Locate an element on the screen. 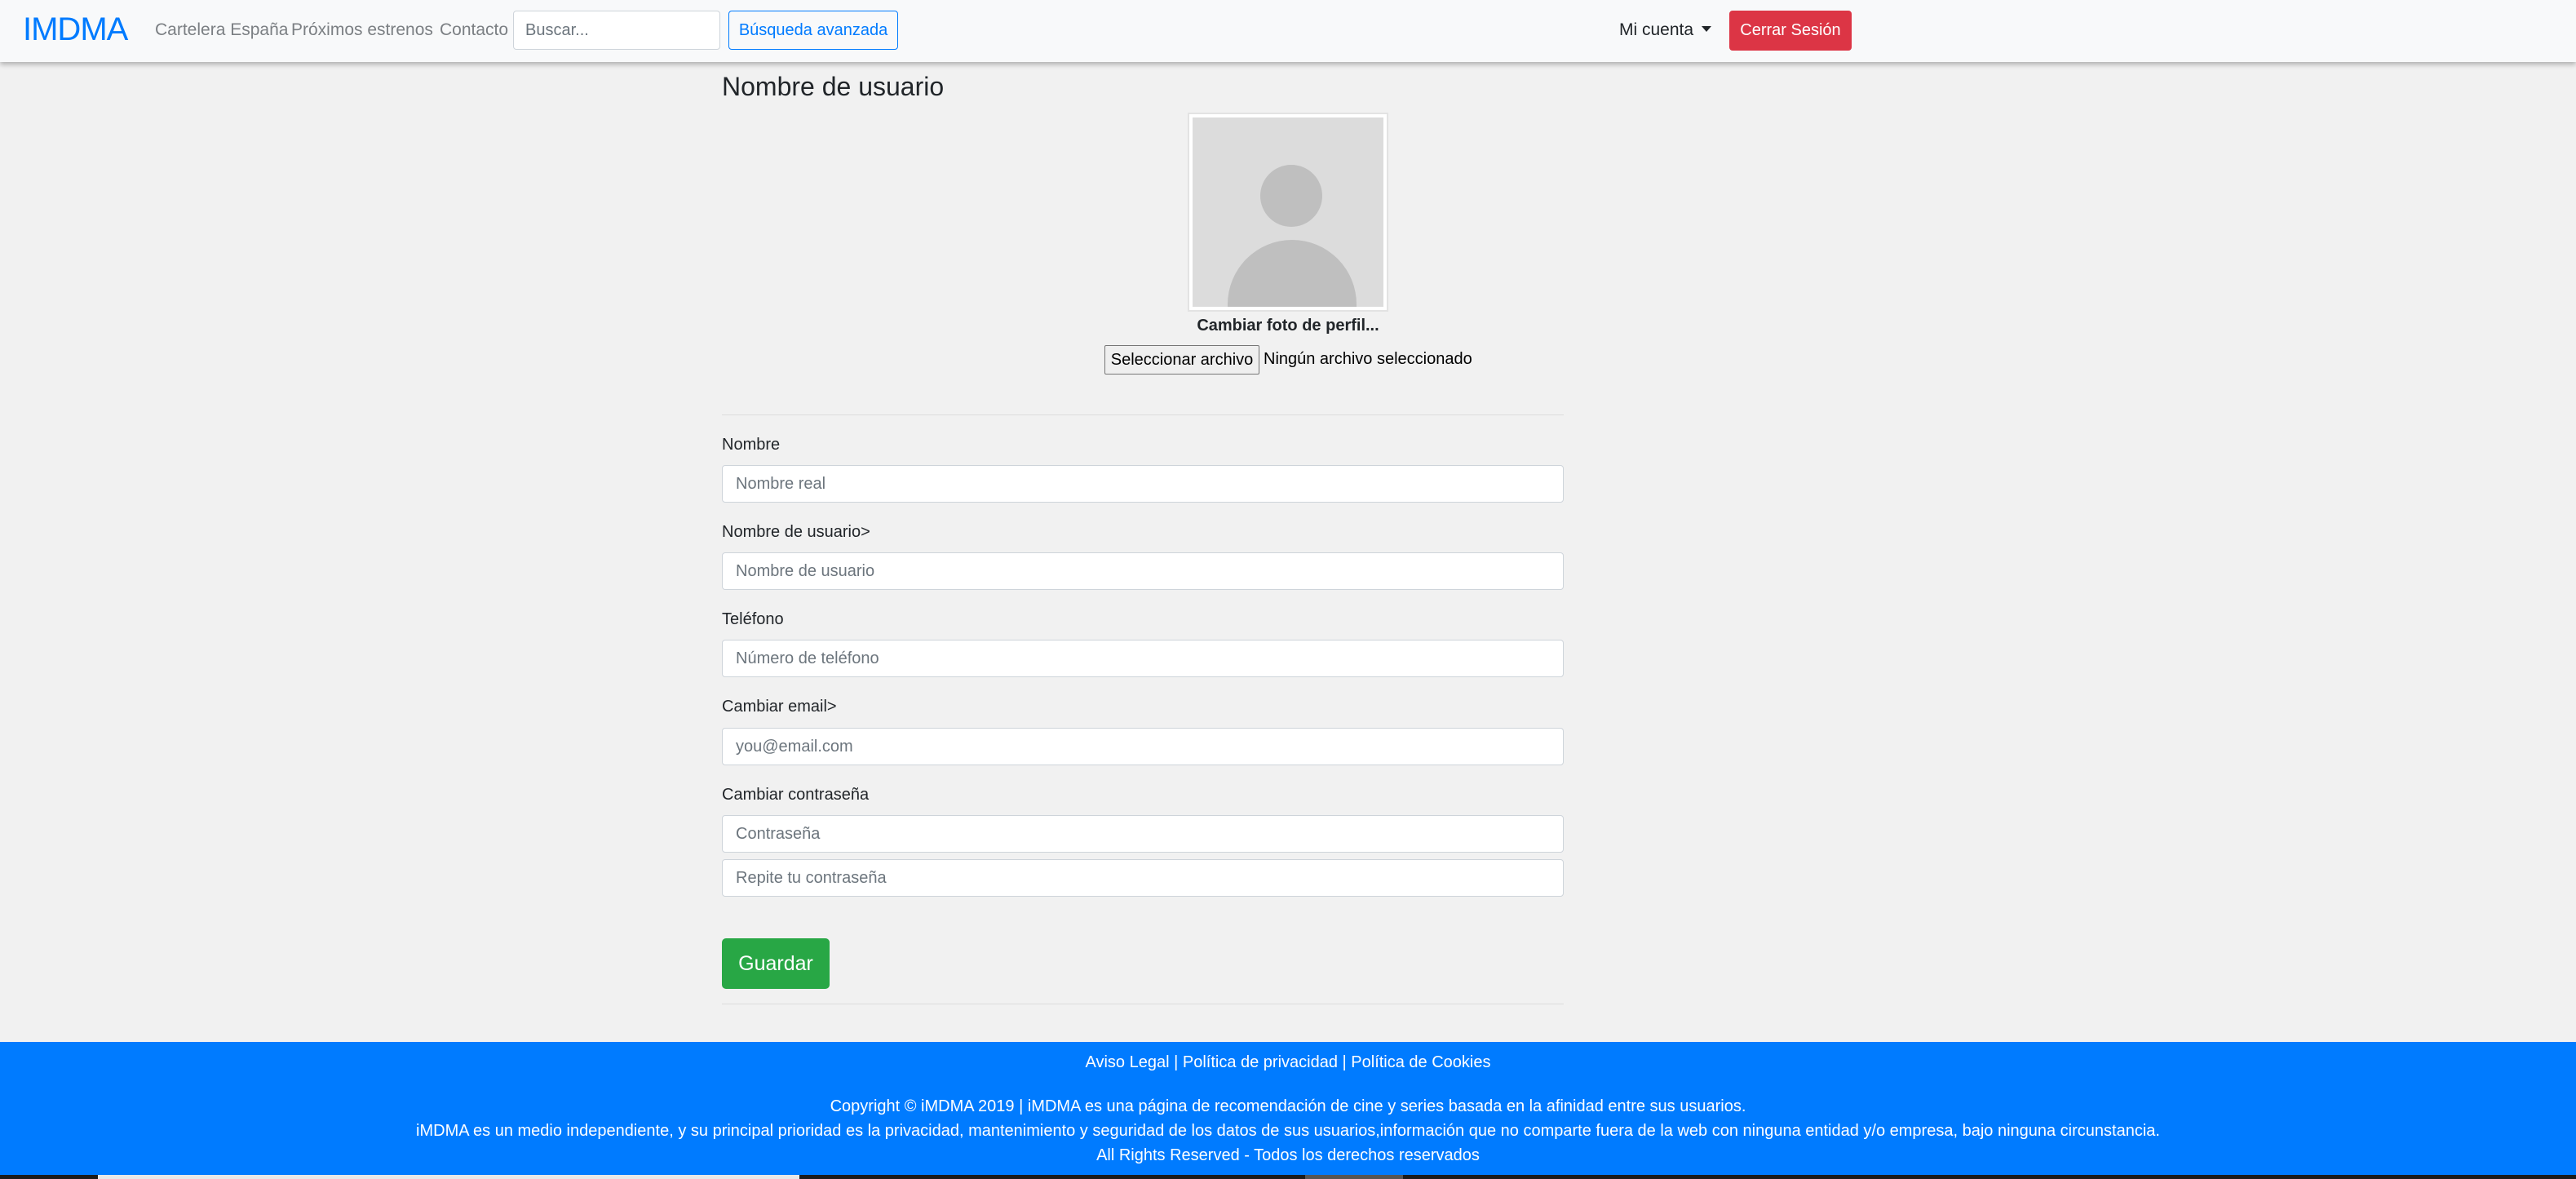 This screenshot has height=1179, width=2576. name-input is located at coordinates (1143, 484).